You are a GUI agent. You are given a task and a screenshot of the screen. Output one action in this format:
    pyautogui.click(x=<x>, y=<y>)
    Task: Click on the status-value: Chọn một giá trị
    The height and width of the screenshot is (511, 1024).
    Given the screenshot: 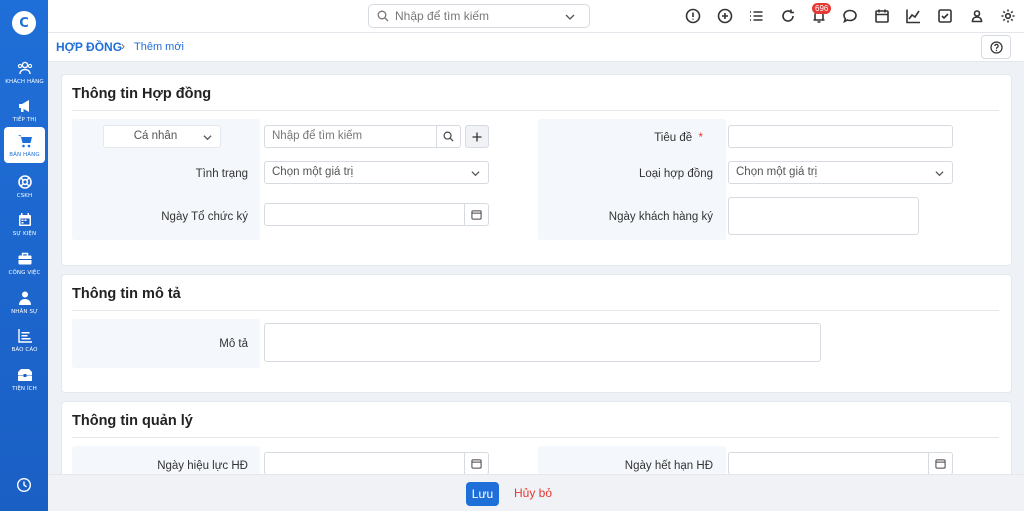 What is the action you would take?
    pyautogui.click(x=313, y=172)
    